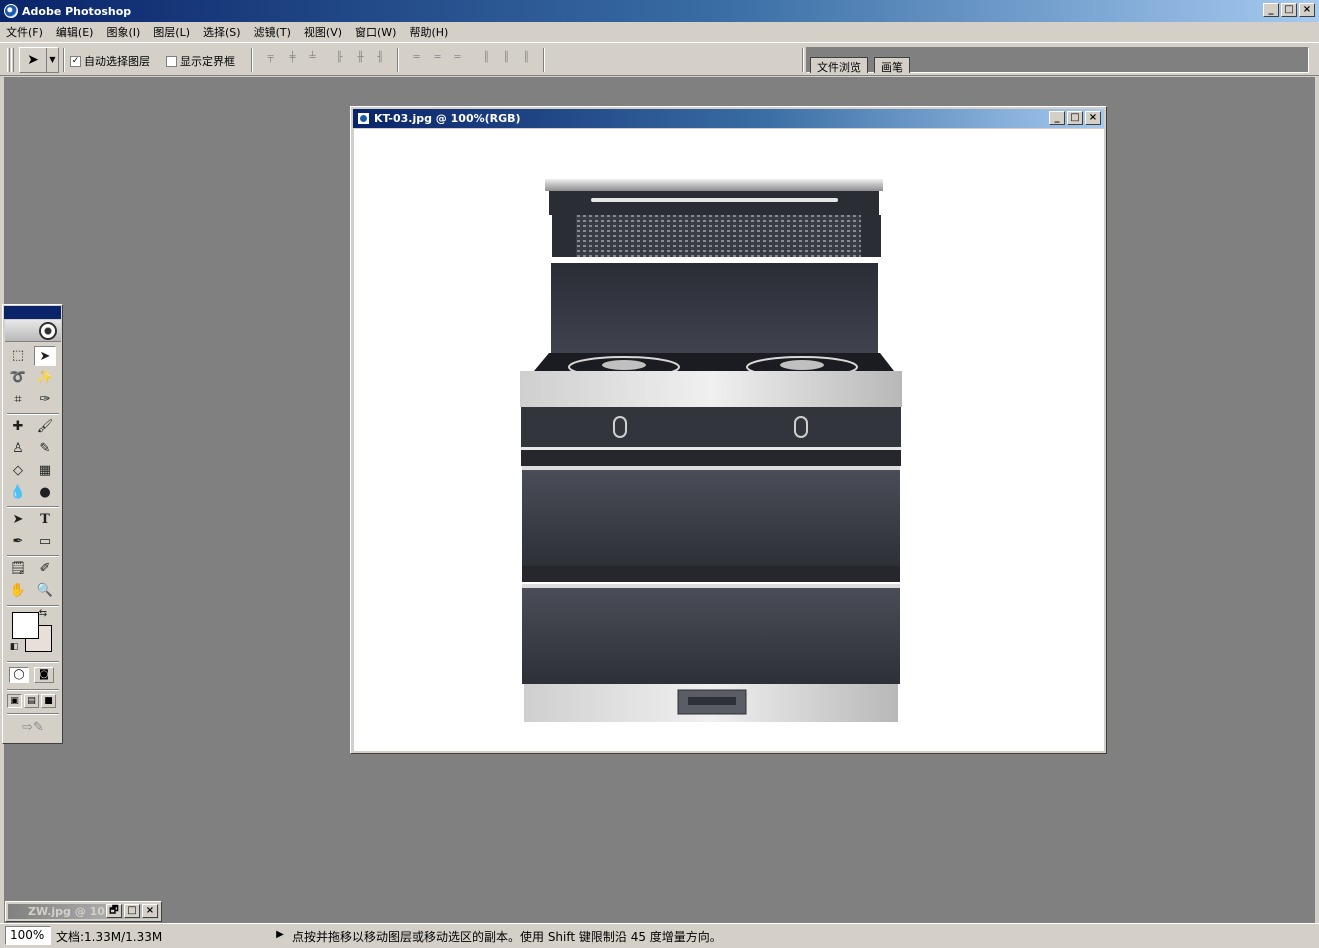 Image resolution: width=1319 pixels, height=948 pixels. Describe the element at coordinates (506, 59) in the screenshot. I see `distribute-horizontal-center-icon: ║` at that location.